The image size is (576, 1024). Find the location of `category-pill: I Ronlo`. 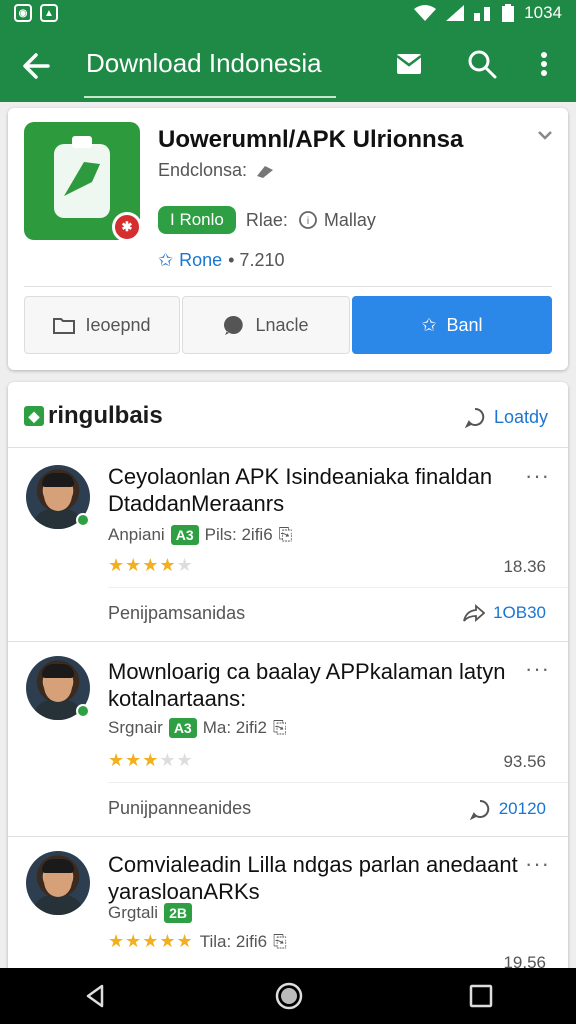

category-pill: I Ronlo is located at coordinates (197, 220).